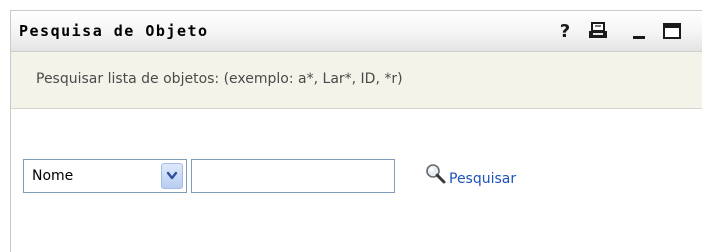 This screenshot has width=702, height=252. Describe the element at coordinates (672, 31) in the screenshot. I see `maximize-icon` at that location.